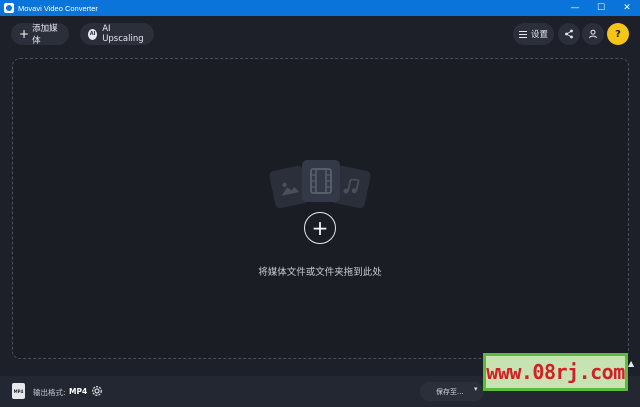 The height and width of the screenshot is (407, 640). I want to click on output-format-value: MP4, so click(78, 391).